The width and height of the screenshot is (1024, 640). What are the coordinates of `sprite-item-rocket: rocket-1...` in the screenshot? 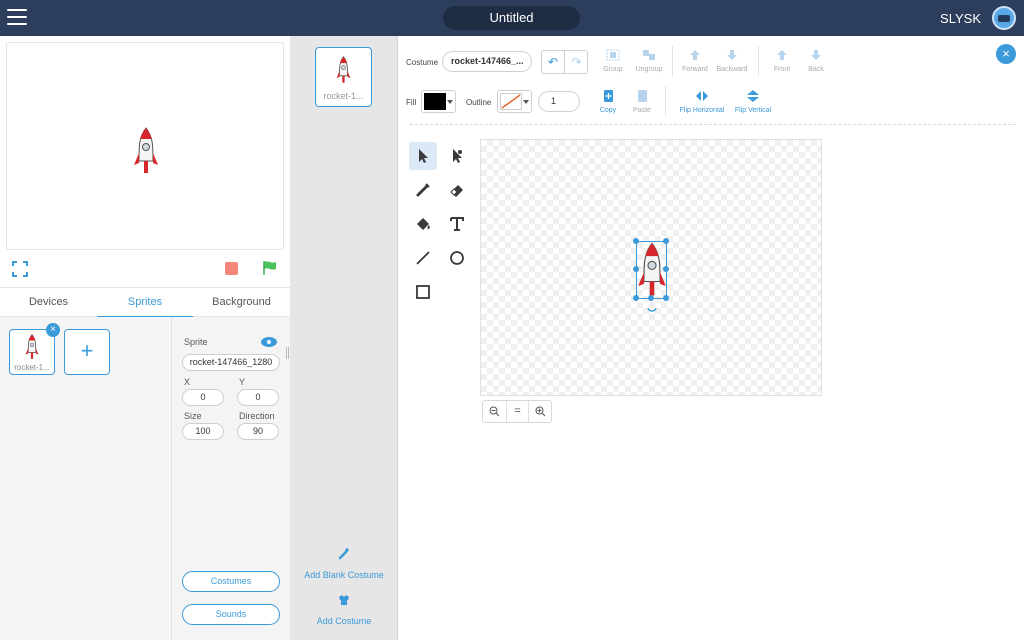 It's located at (32, 352).